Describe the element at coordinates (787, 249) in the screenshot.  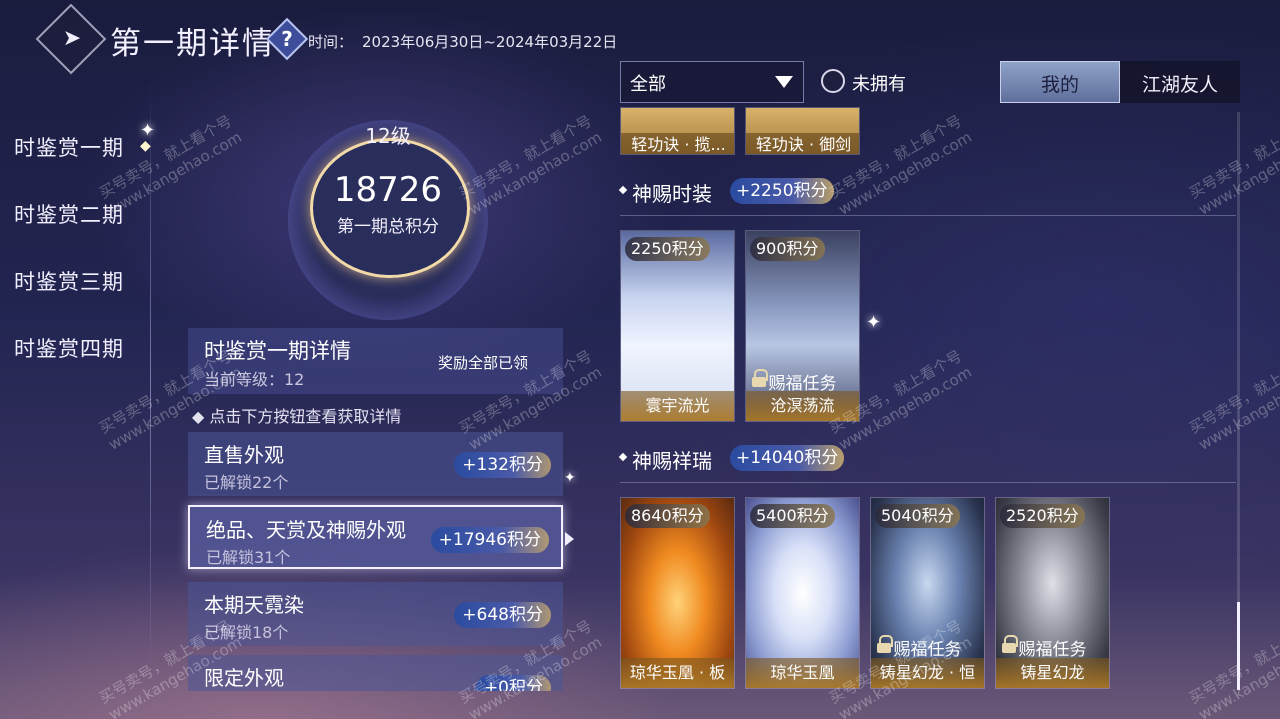
I see `card-points: 900积分` at that location.